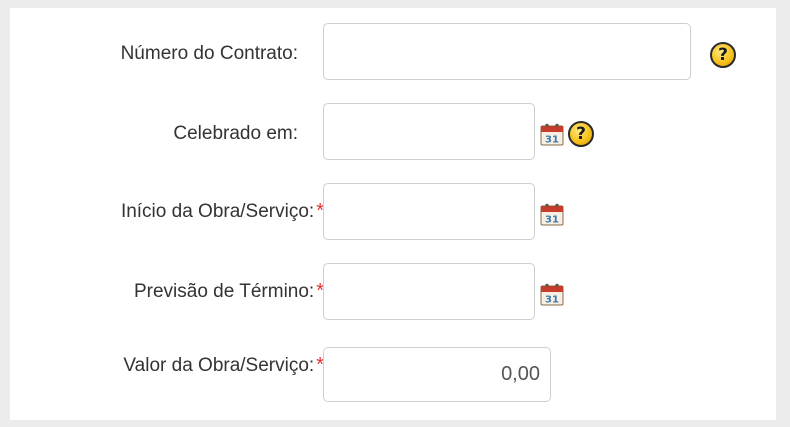 This screenshot has width=790, height=427. I want to click on numero-contrato-input, so click(507, 51).